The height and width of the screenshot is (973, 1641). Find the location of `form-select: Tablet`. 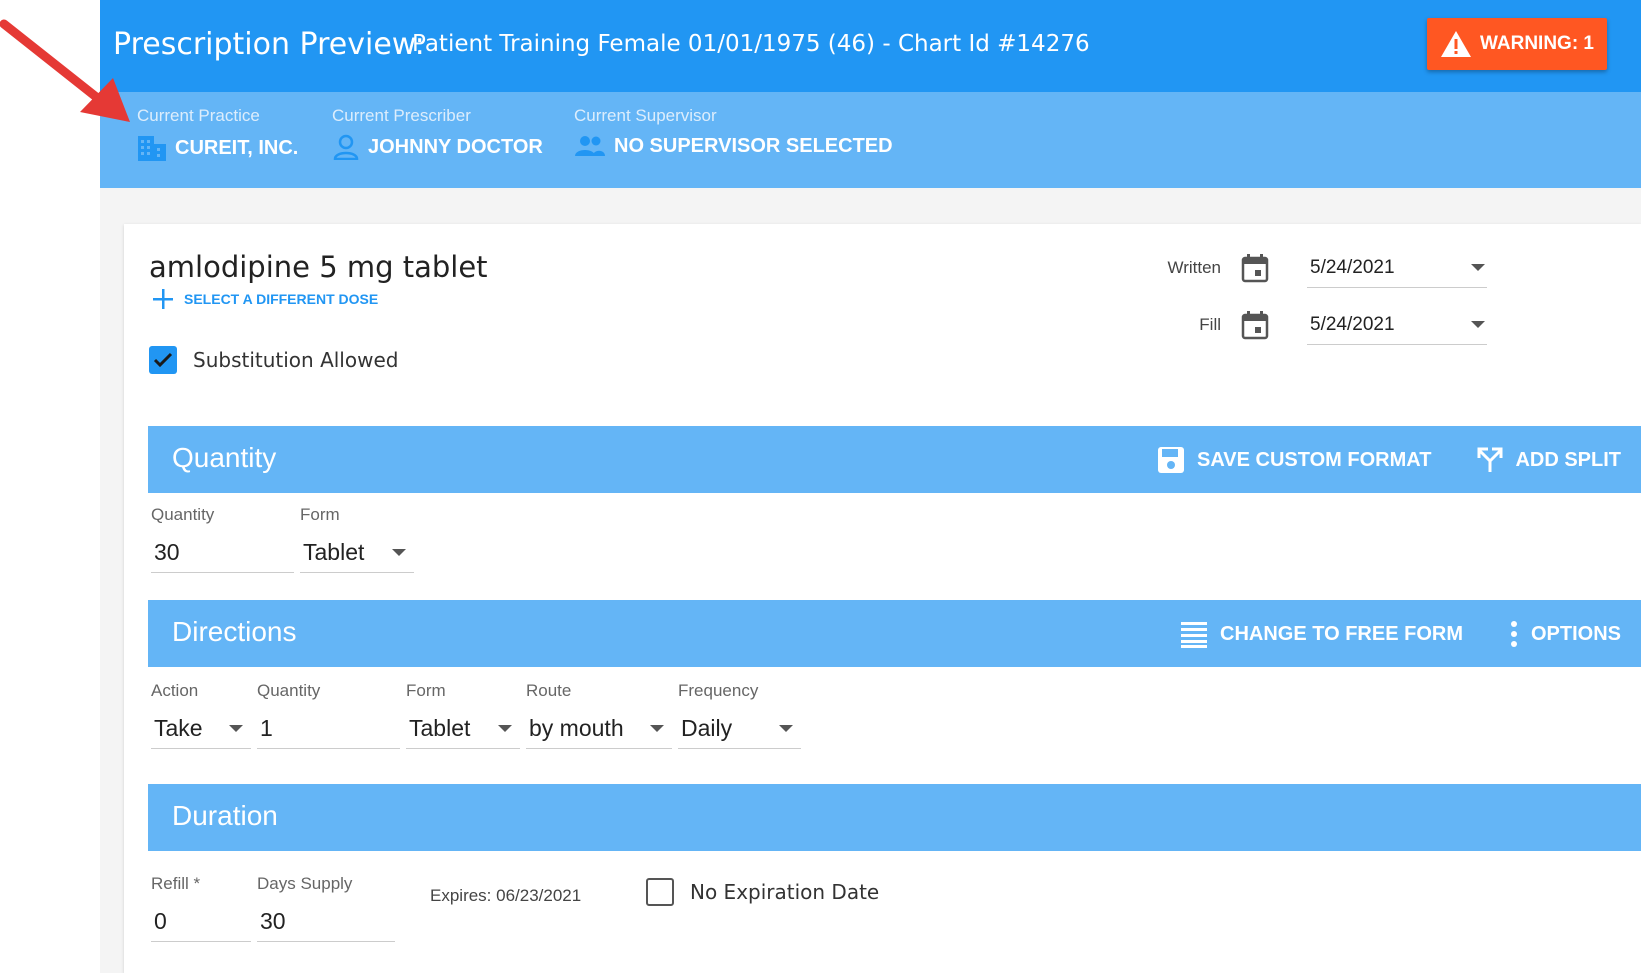

form-select: Tablet is located at coordinates (357, 553).